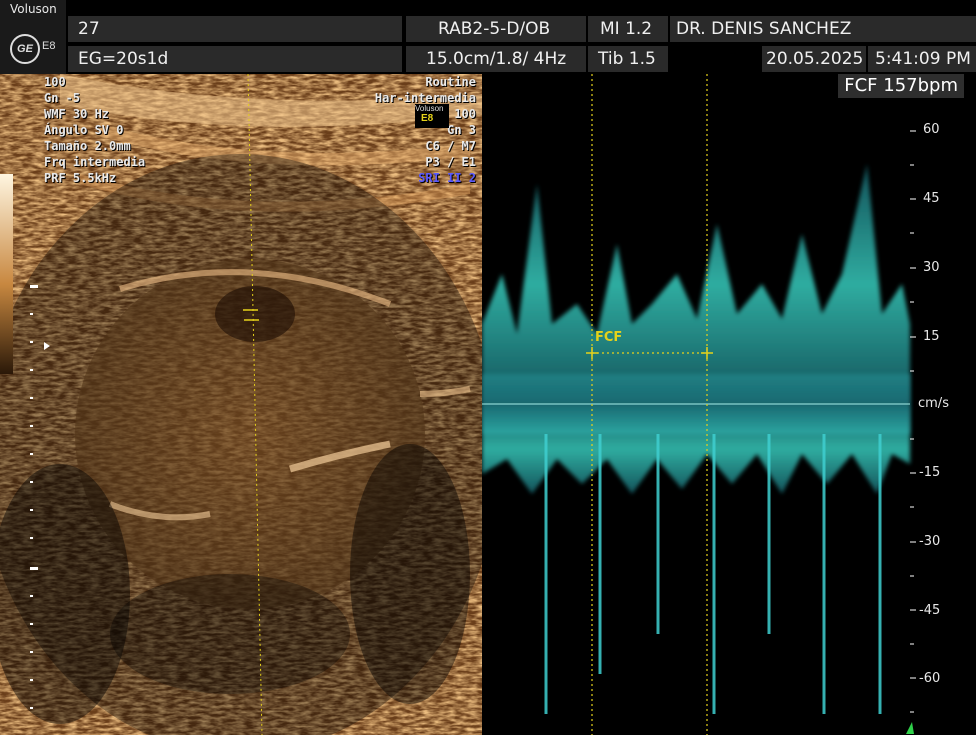  I want to click on thermal-index-bone: Tib 1.5, so click(628, 59).